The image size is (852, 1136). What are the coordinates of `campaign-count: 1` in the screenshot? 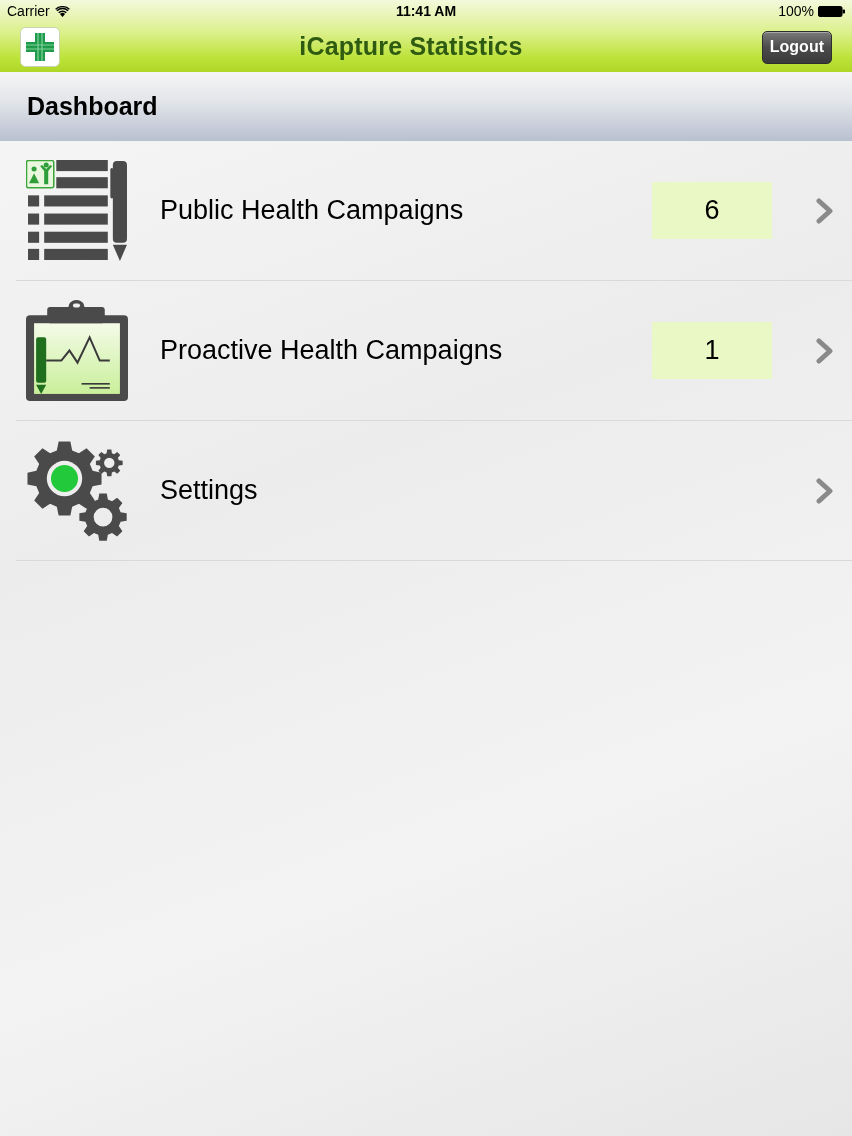 It's located at (712, 350).